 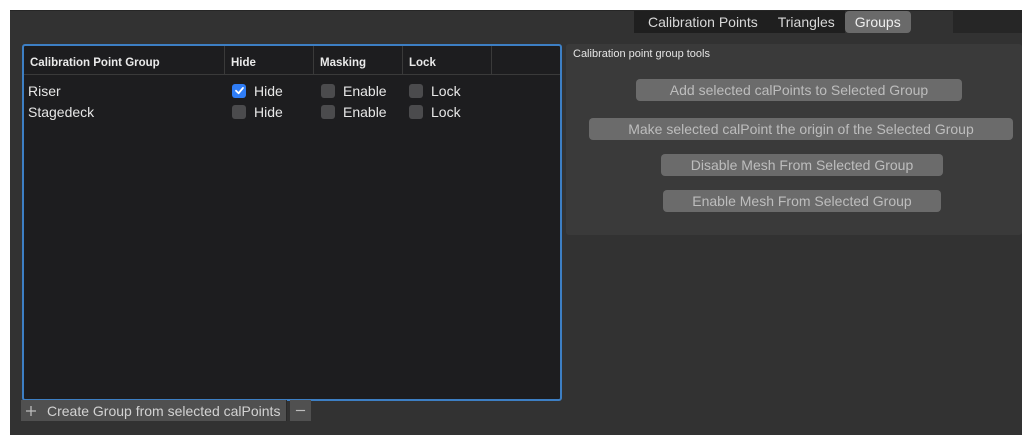 I want to click on create-group-button: Create Group from selected calPoints, so click(x=154, y=410).